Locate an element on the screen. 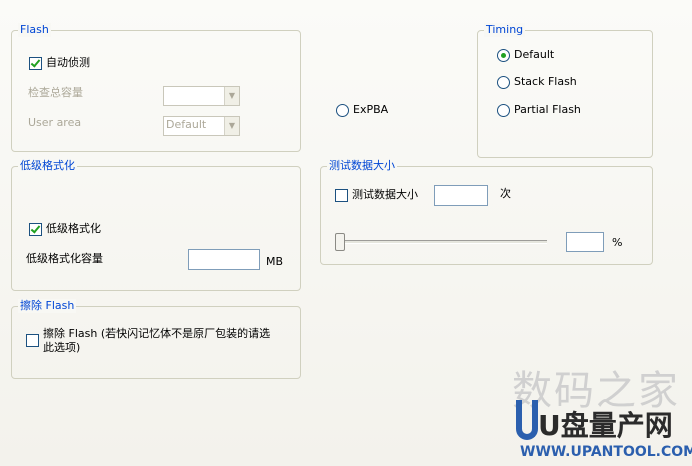 The height and width of the screenshot is (466, 692). flash-group: Flash 自动侦测 检查总容量 ▼ User area Default ▼ is located at coordinates (156, 87).